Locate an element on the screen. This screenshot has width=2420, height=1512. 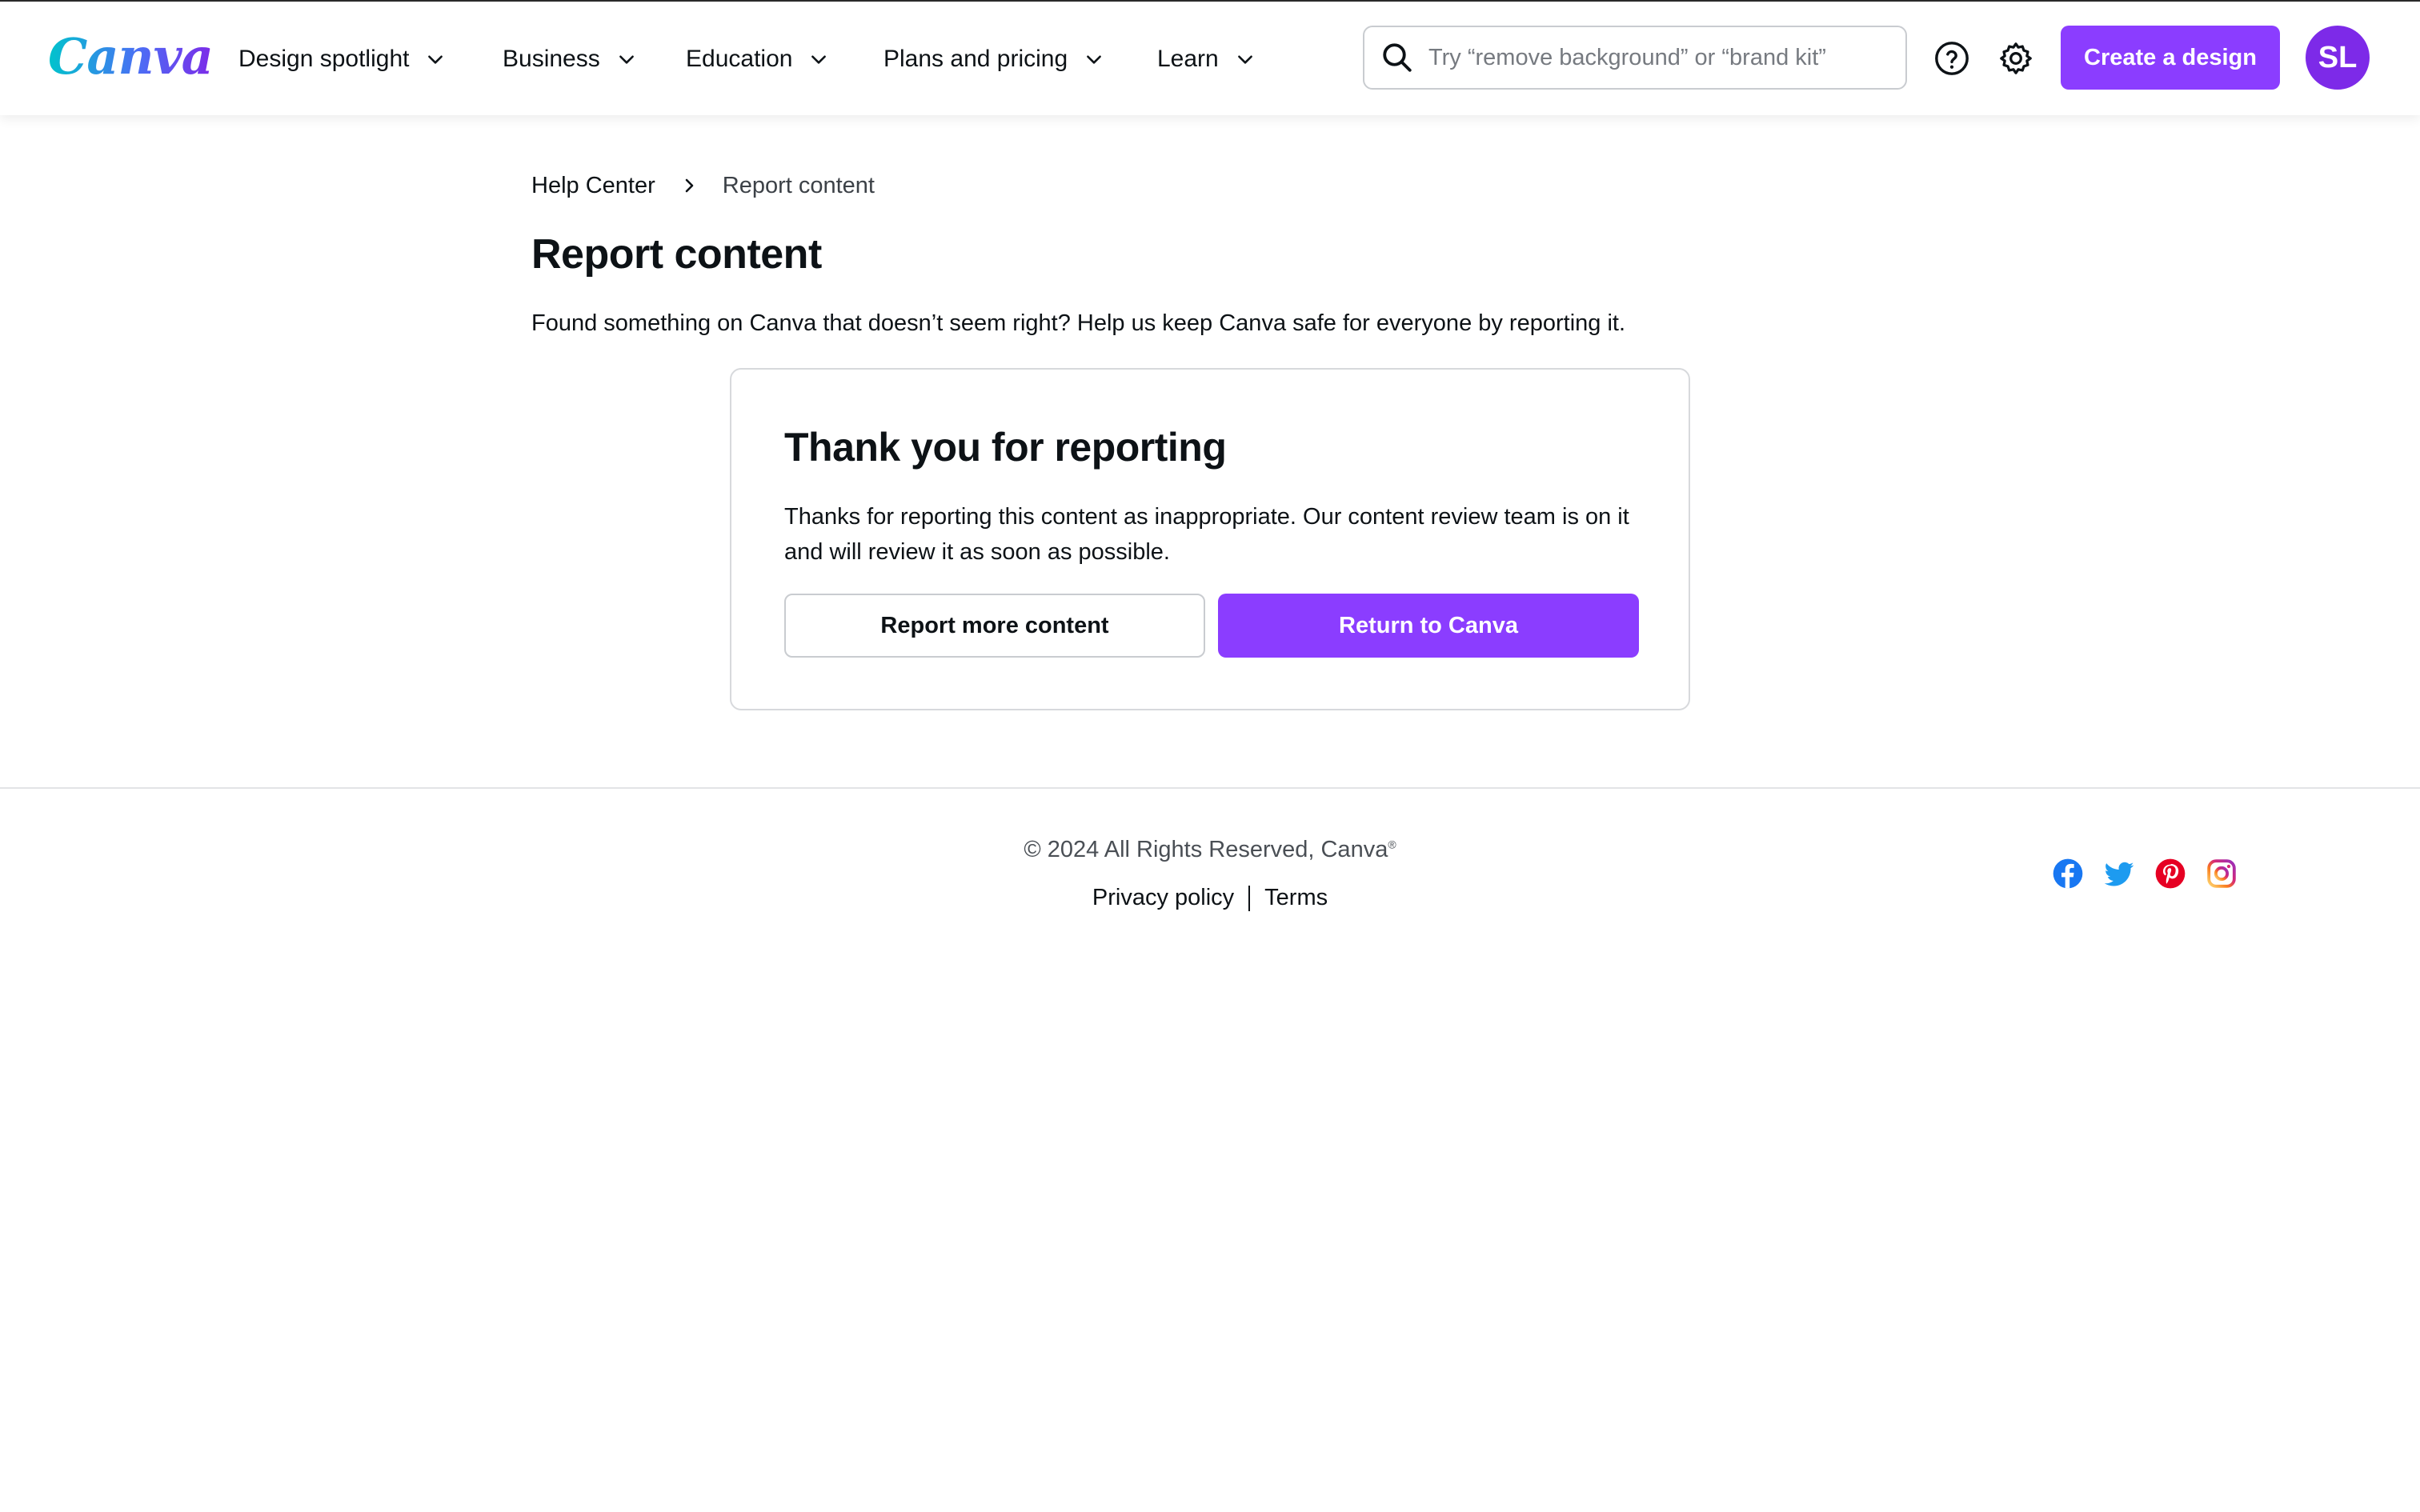
privacy-policy-link: Privacy policy is located at coordinates (1163, 897).